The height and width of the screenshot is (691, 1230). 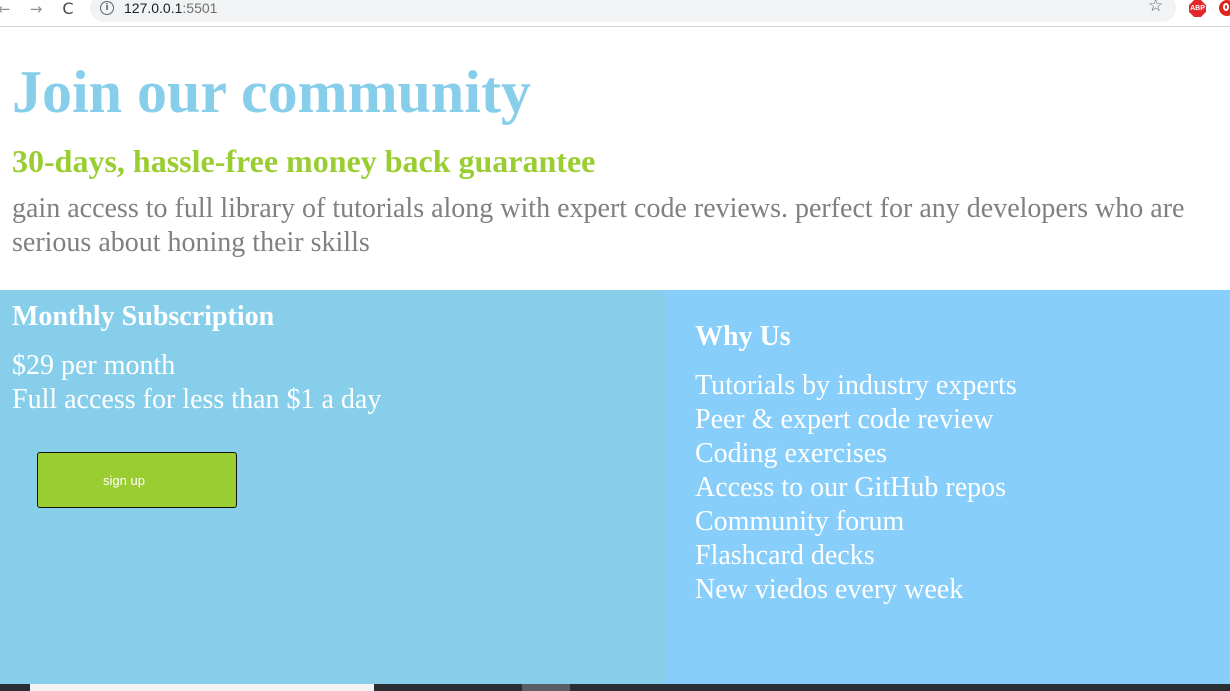 What do you see at coordinates (68, 9) in the screenshot?
I see `reload-icon: C` at bounding box center [68, 9].